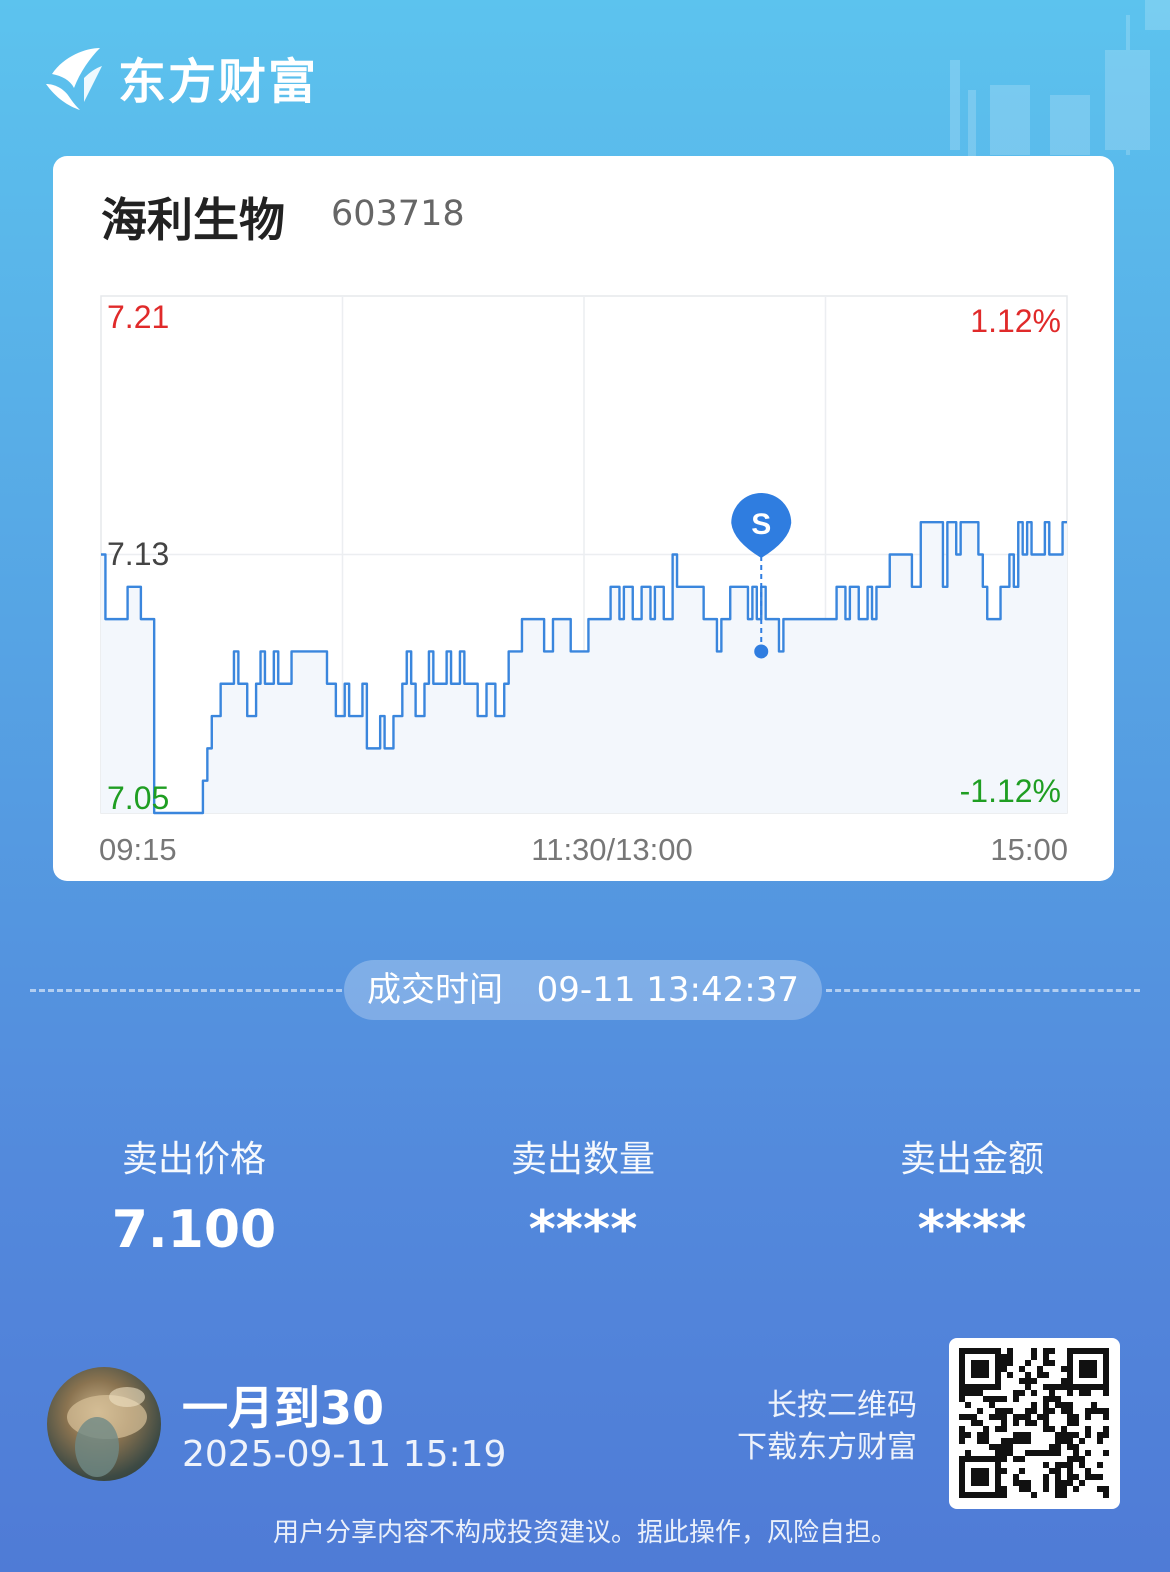 This screenshot has height=1572, width=1170. Describe the element at coordinates (344, 1454) in the screenshot. I see `share-time: 2025-09-11 15:19` at that location.